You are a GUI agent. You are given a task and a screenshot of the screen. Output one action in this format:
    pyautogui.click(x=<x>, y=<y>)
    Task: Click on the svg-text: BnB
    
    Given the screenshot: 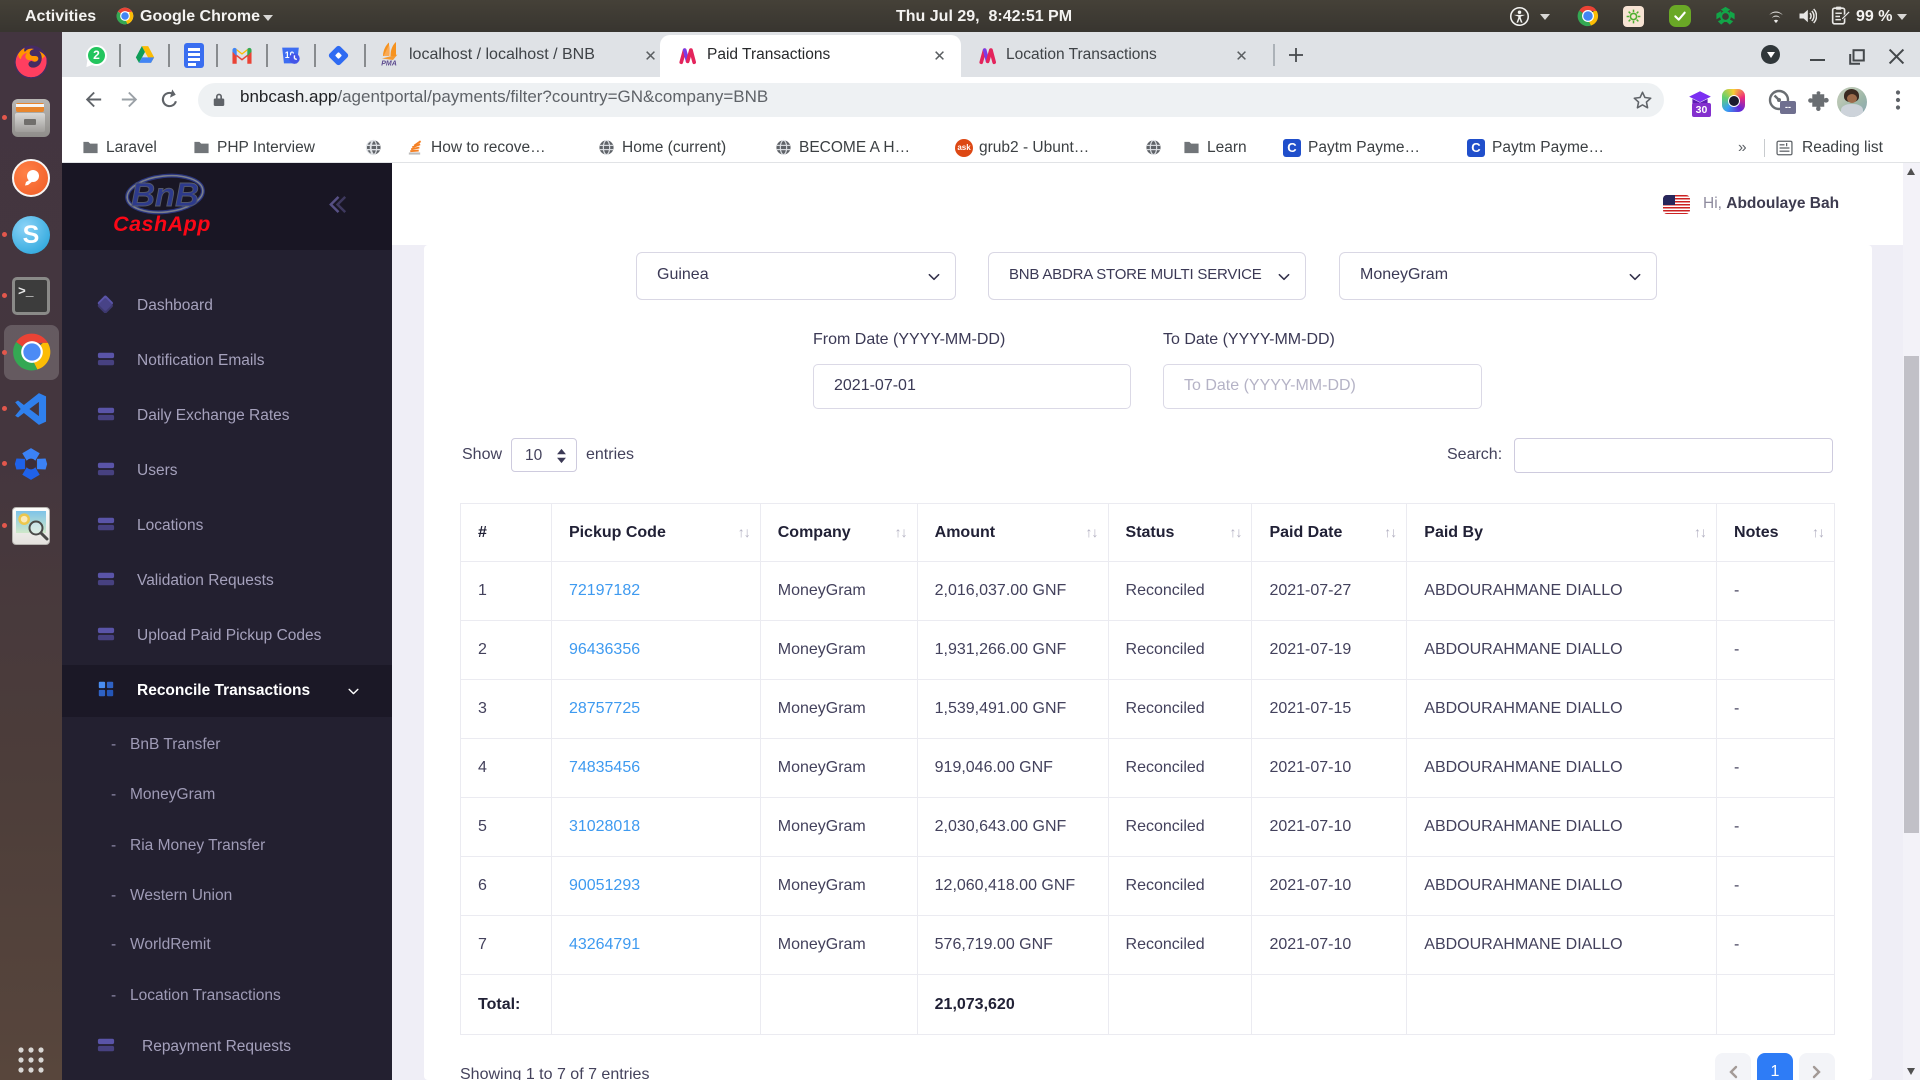 What is the action you would take?
    pyautogui.click(x=165, y=194)
    